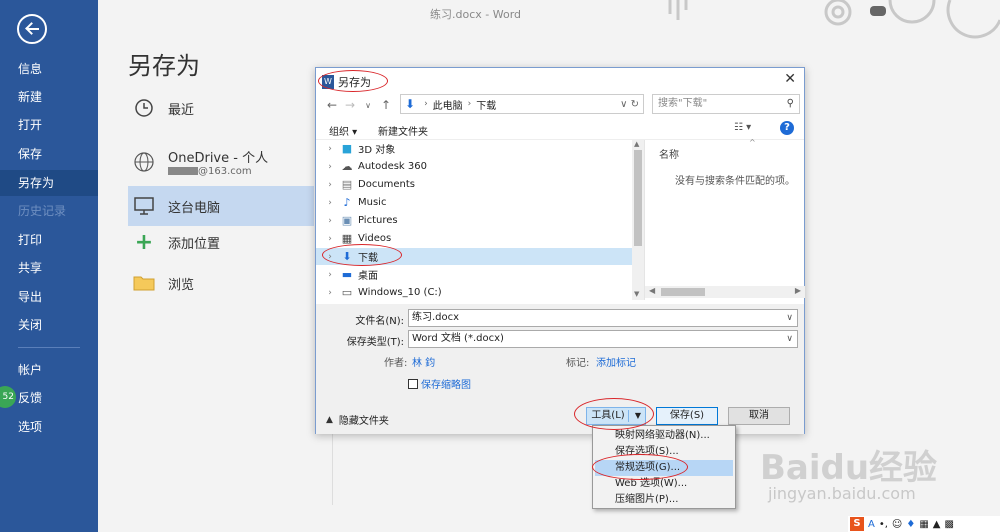  Describe the element at coordinates (221, 206) in the screenshot. I see `place-this-pc: 这台电脑` at that location.